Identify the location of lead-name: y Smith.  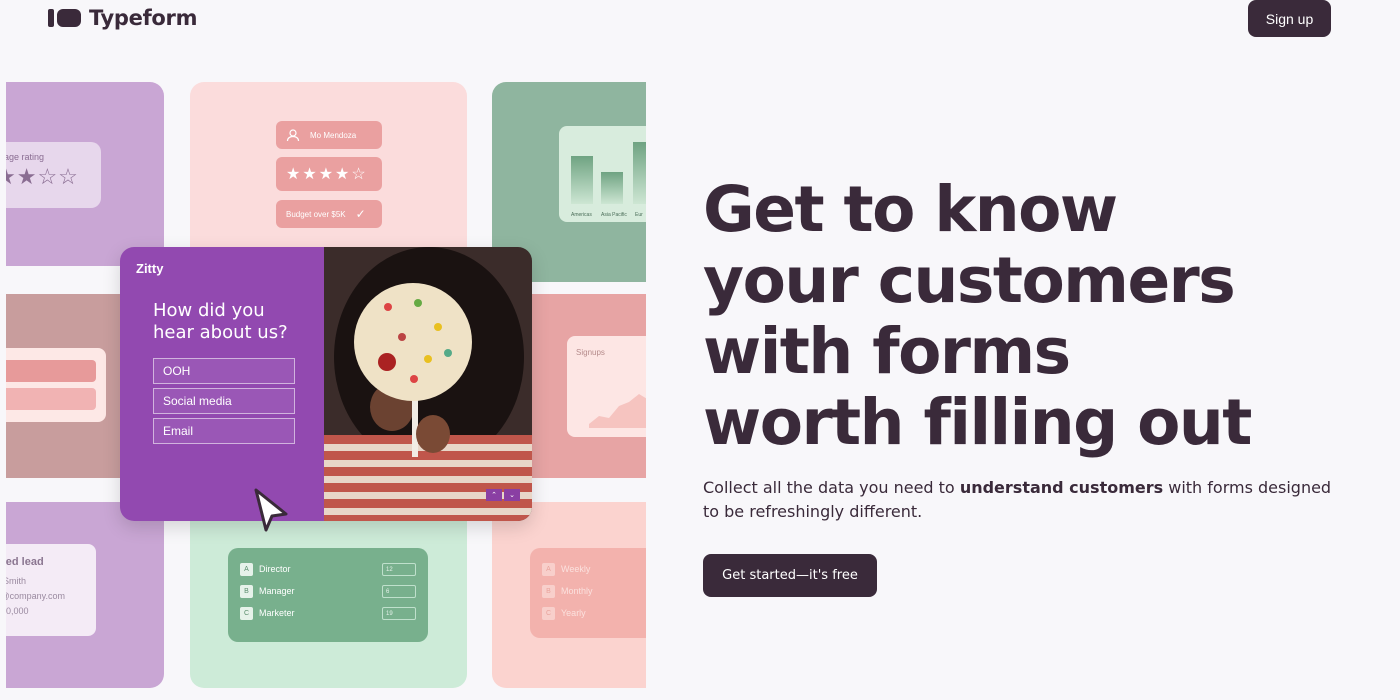
(16, 581).